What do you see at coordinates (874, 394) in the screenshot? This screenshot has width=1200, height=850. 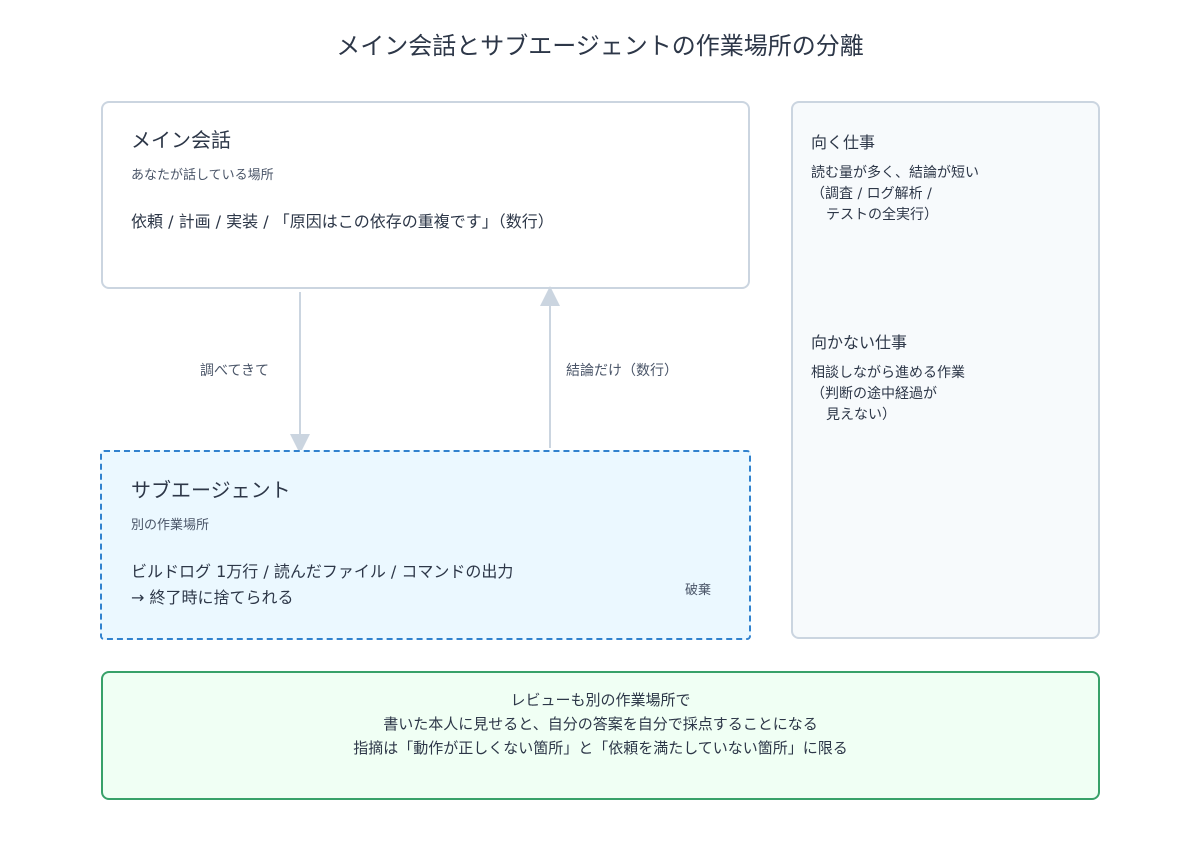 I see `unsuitable-tasks-line: （判断の途中経過が` at bounding box center [874, 394].